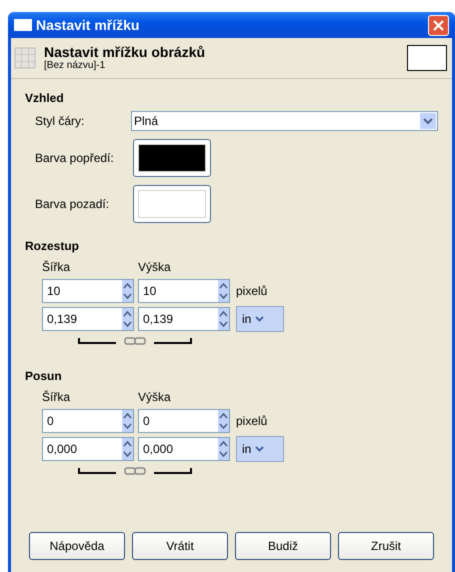 Image resolution: width=455 pixels, height=572 pixels. What do you see at coordinates (283, 546) in the screenshot?
I see `dialog-button: Budiž` at bounding box center [283, 546].